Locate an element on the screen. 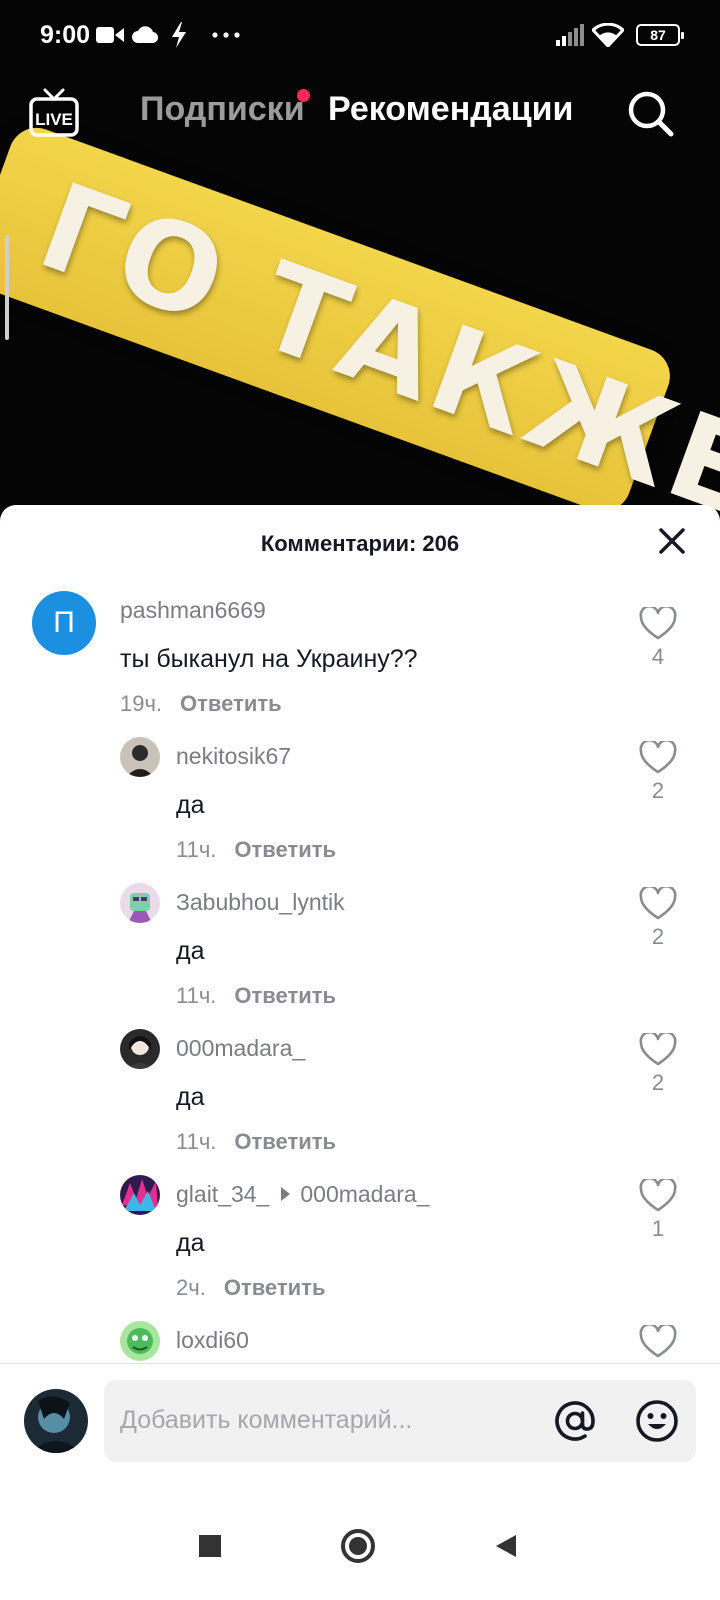  comment-time: 2ч. is located at coordinates (191, 1287).